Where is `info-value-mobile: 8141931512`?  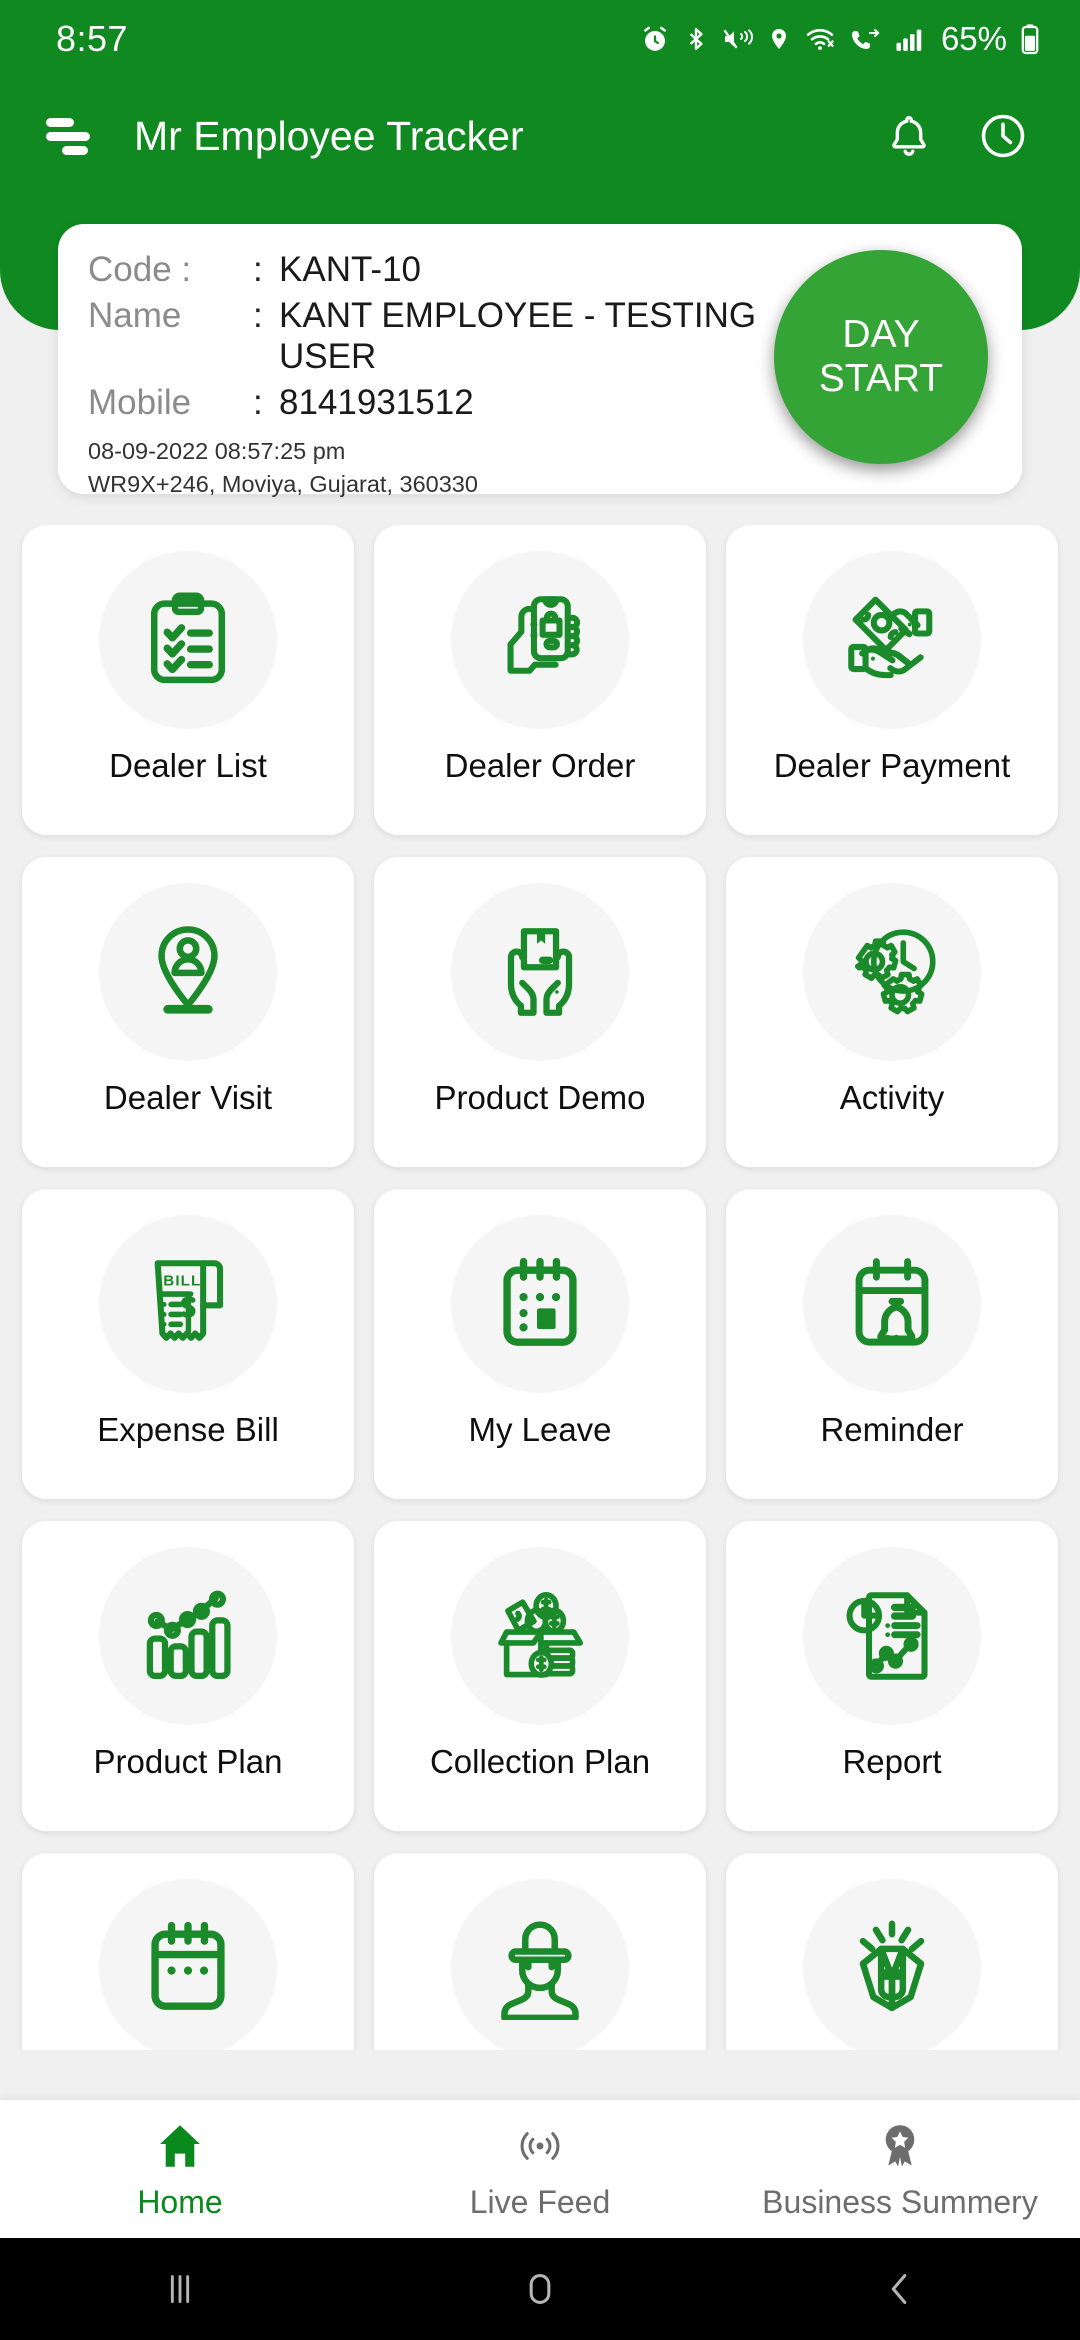 info-value-mobile: 8141931512 is located at coordinates (376, 402).